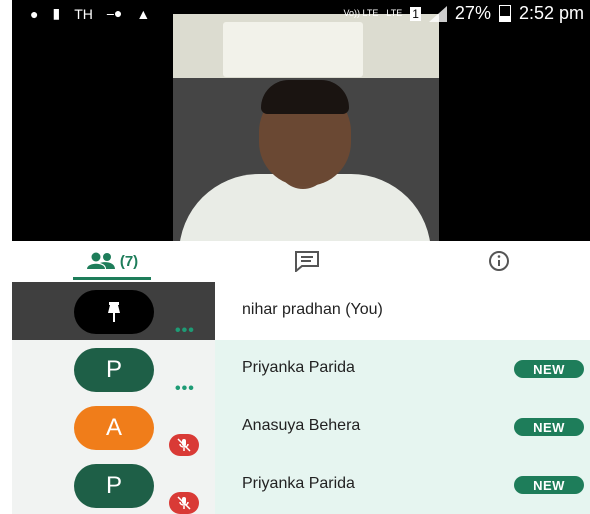  What do you see at coordinates (129, 261) in the screenshot?
I see `participant-count: (7)` at bounding box center [129, 261].